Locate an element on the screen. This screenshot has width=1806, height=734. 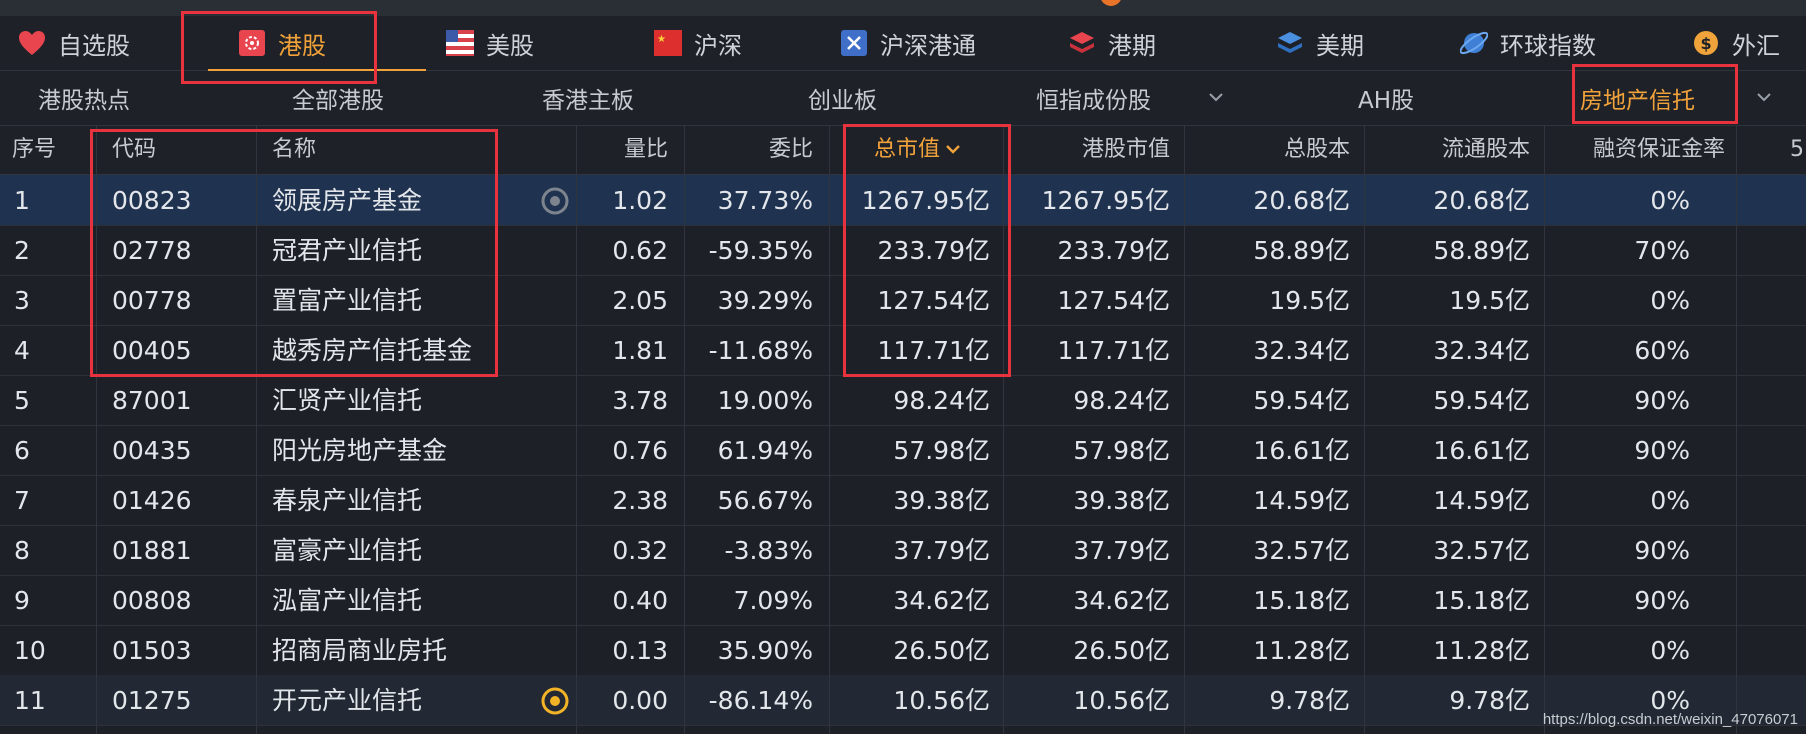
cell-bid-ratio: -86.14% is located at coordinates (760, 700).